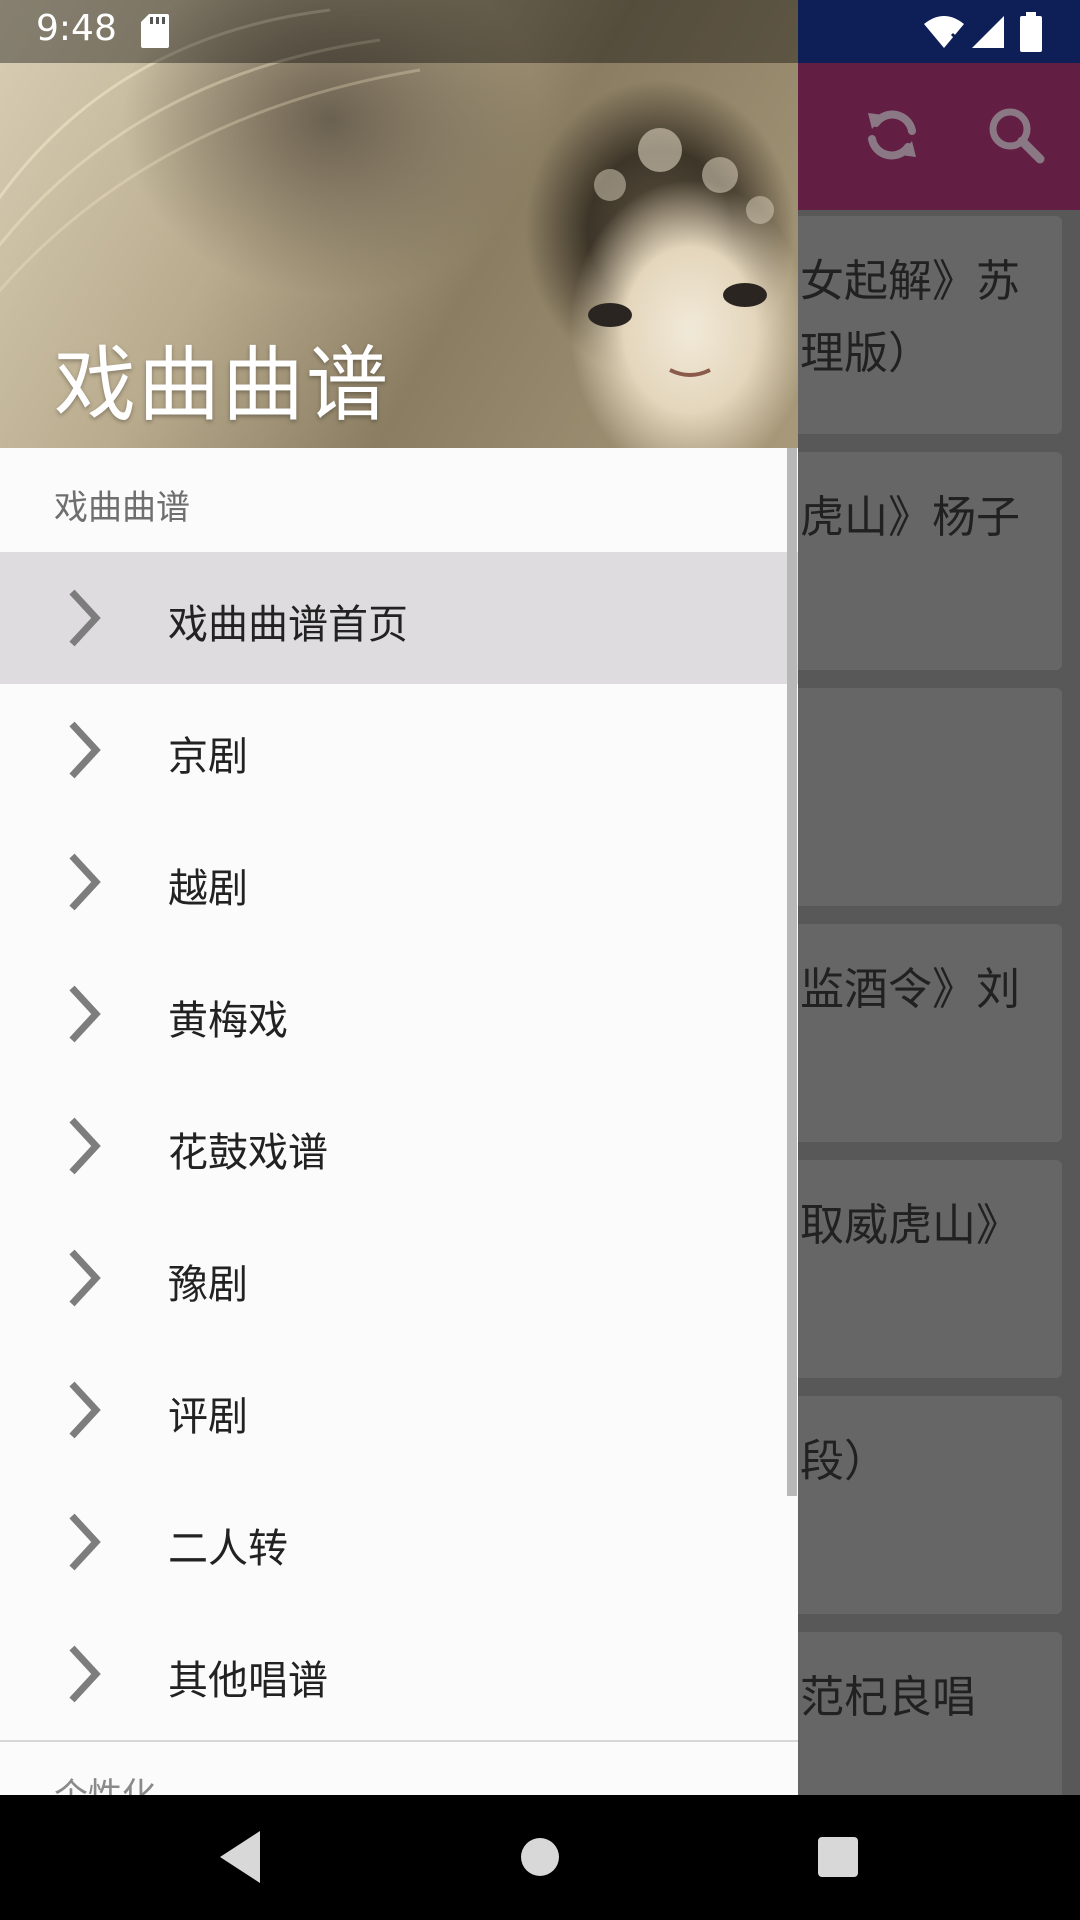 The width and height of the screenshot is (1080, 1920). Describe the element at coordinates (399, 1410) in the screenshot. I see `drawer-item-ping-opera: 评剧` at that location.